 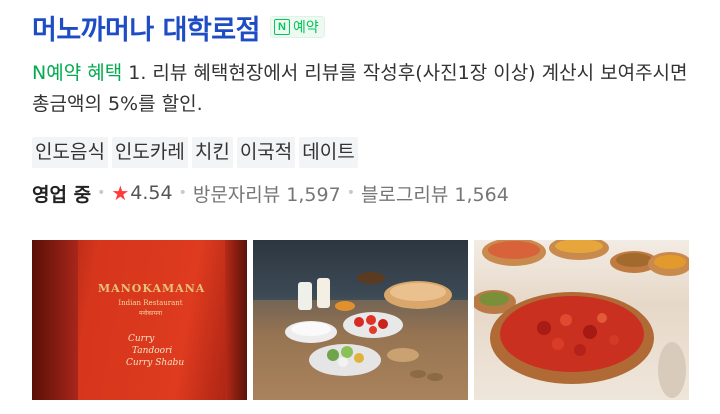 I want to click on restaurant-sign: MANOKAMANA Indian Restaurant मनोकामना, so click(x=152, y=299).